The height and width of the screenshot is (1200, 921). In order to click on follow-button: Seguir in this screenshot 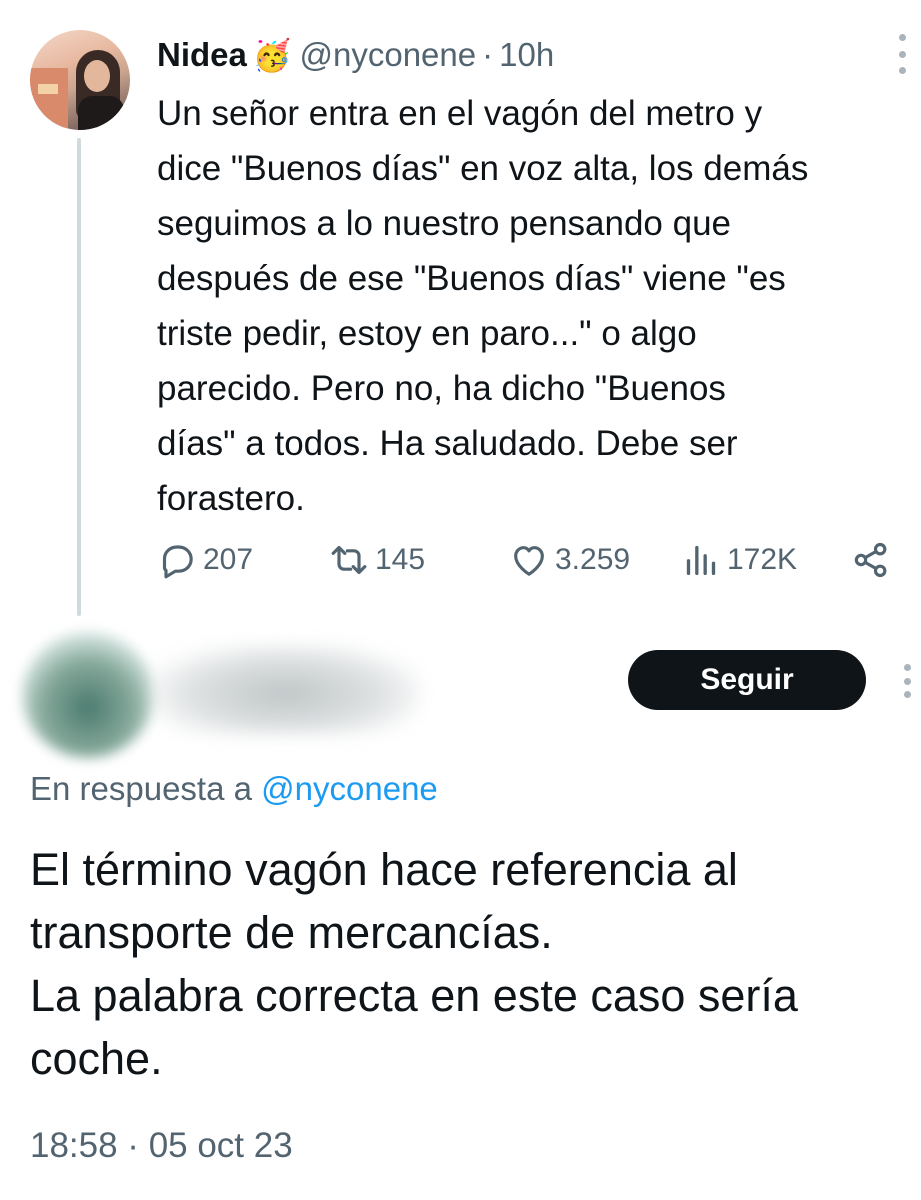, I will do `click(747, 680)`.